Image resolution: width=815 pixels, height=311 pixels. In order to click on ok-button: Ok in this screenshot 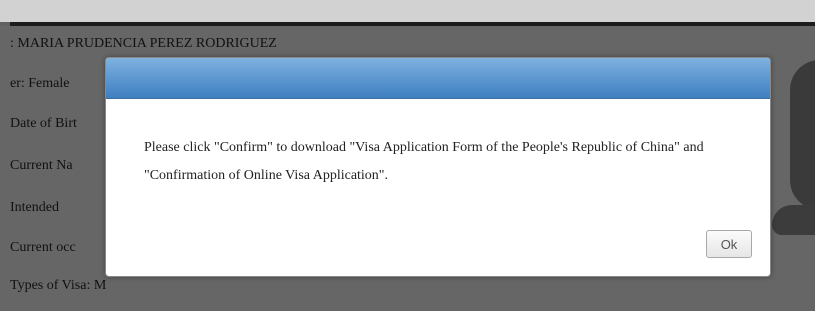, I will do `click(729, 244)`.